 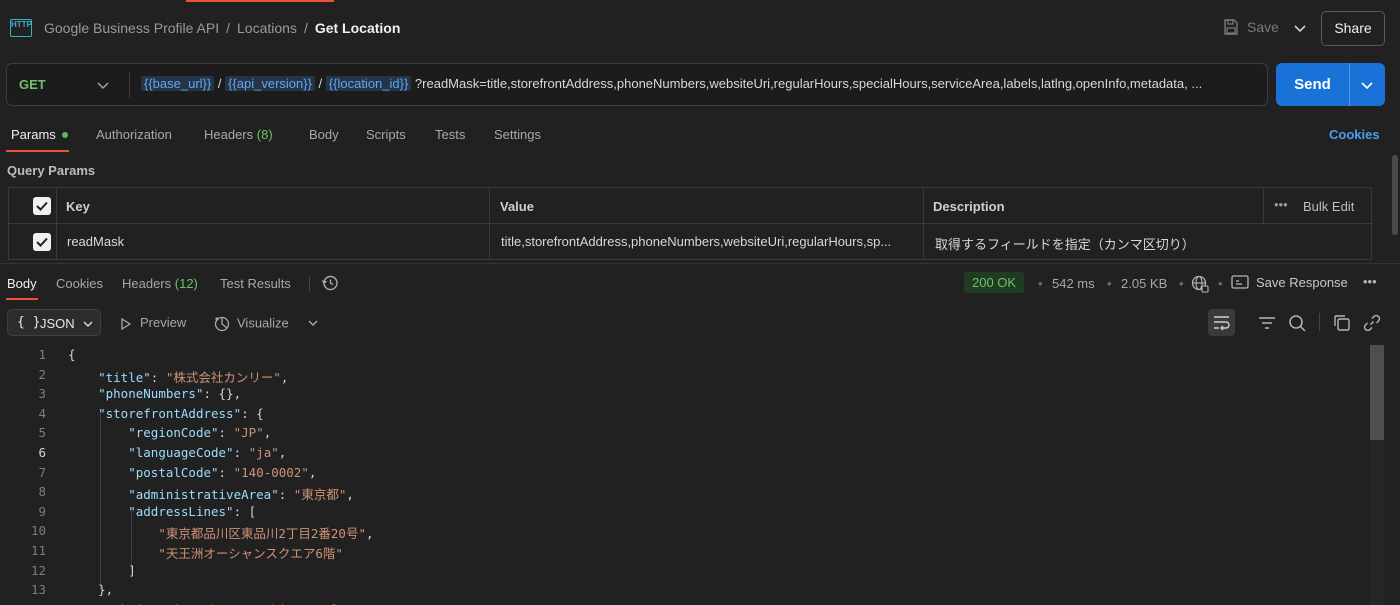 What do you see at coordinates (51, 170) in the screenshot?
I see `query-params-title: Query Params` at bounding box center [51, 170].